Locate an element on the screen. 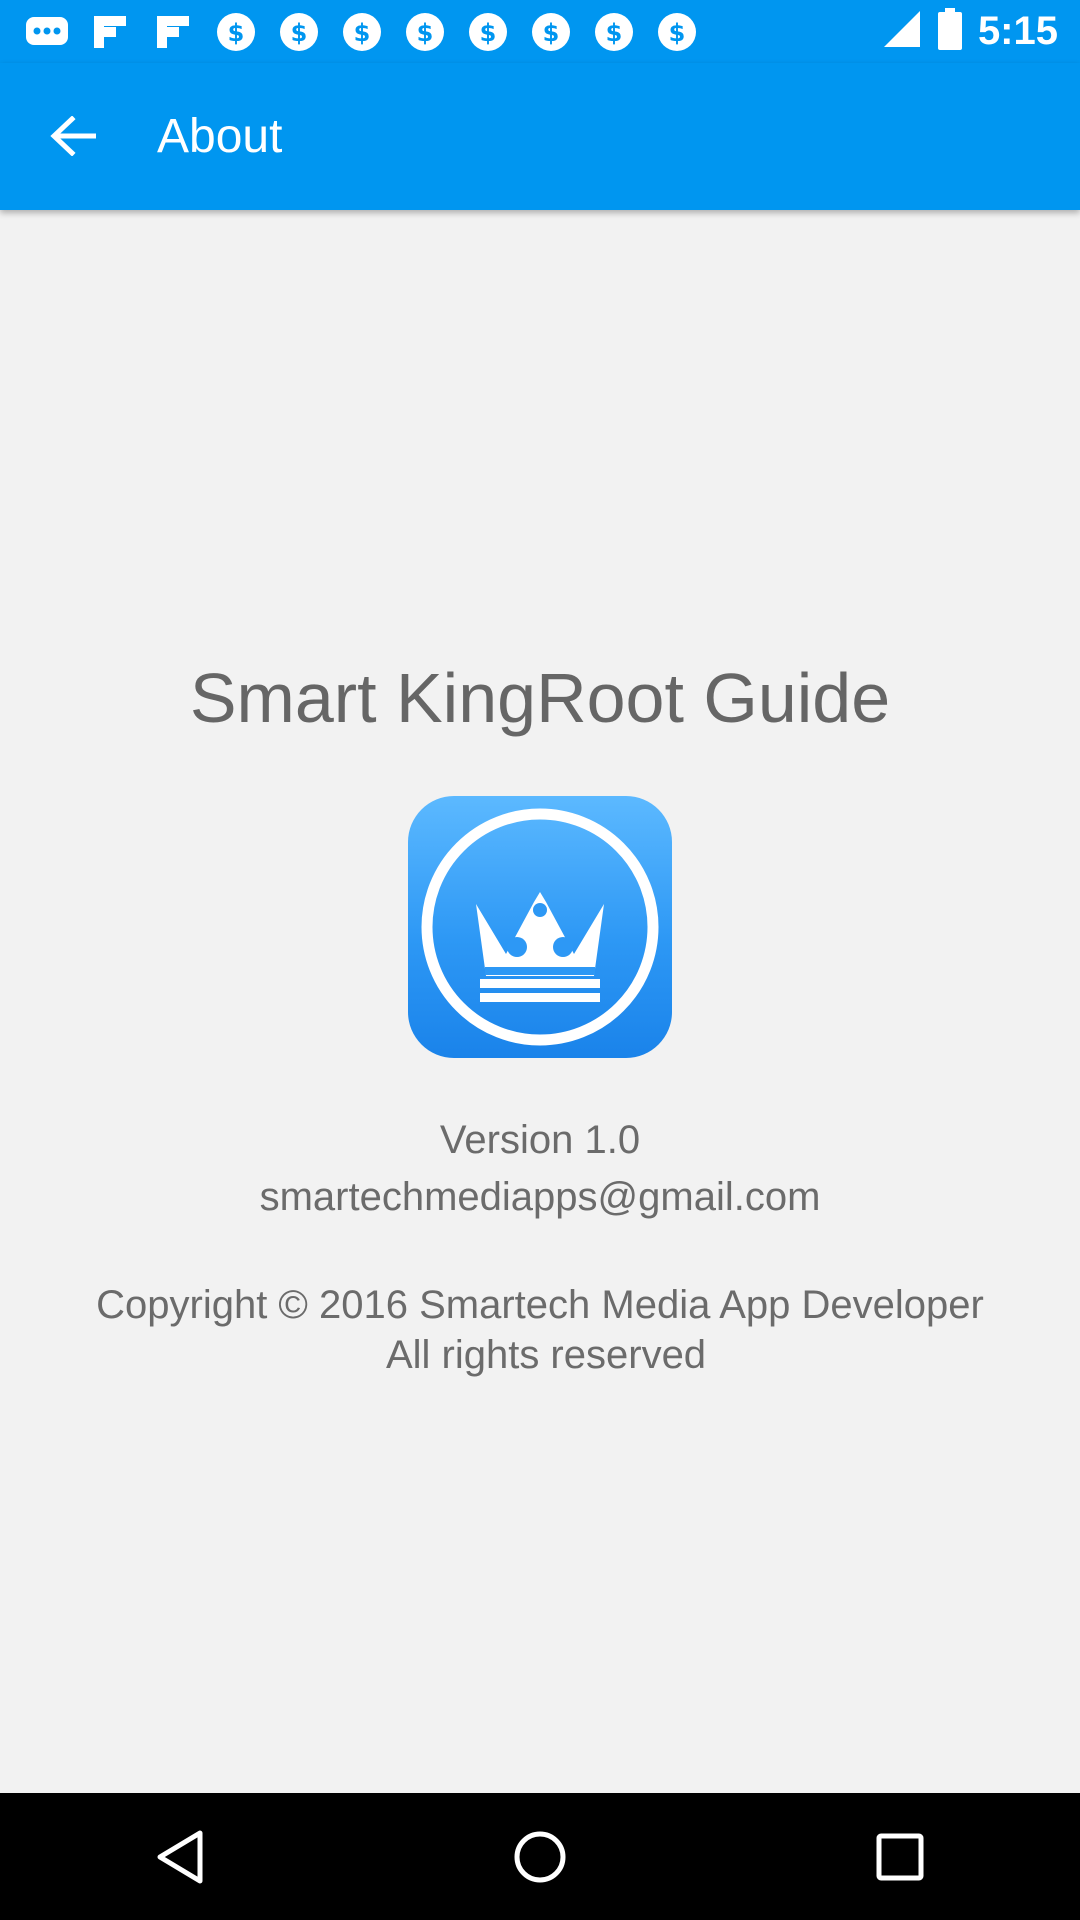 The image size is (1080, 1920). nav-recents-button is located at coordinates (900, 1857).